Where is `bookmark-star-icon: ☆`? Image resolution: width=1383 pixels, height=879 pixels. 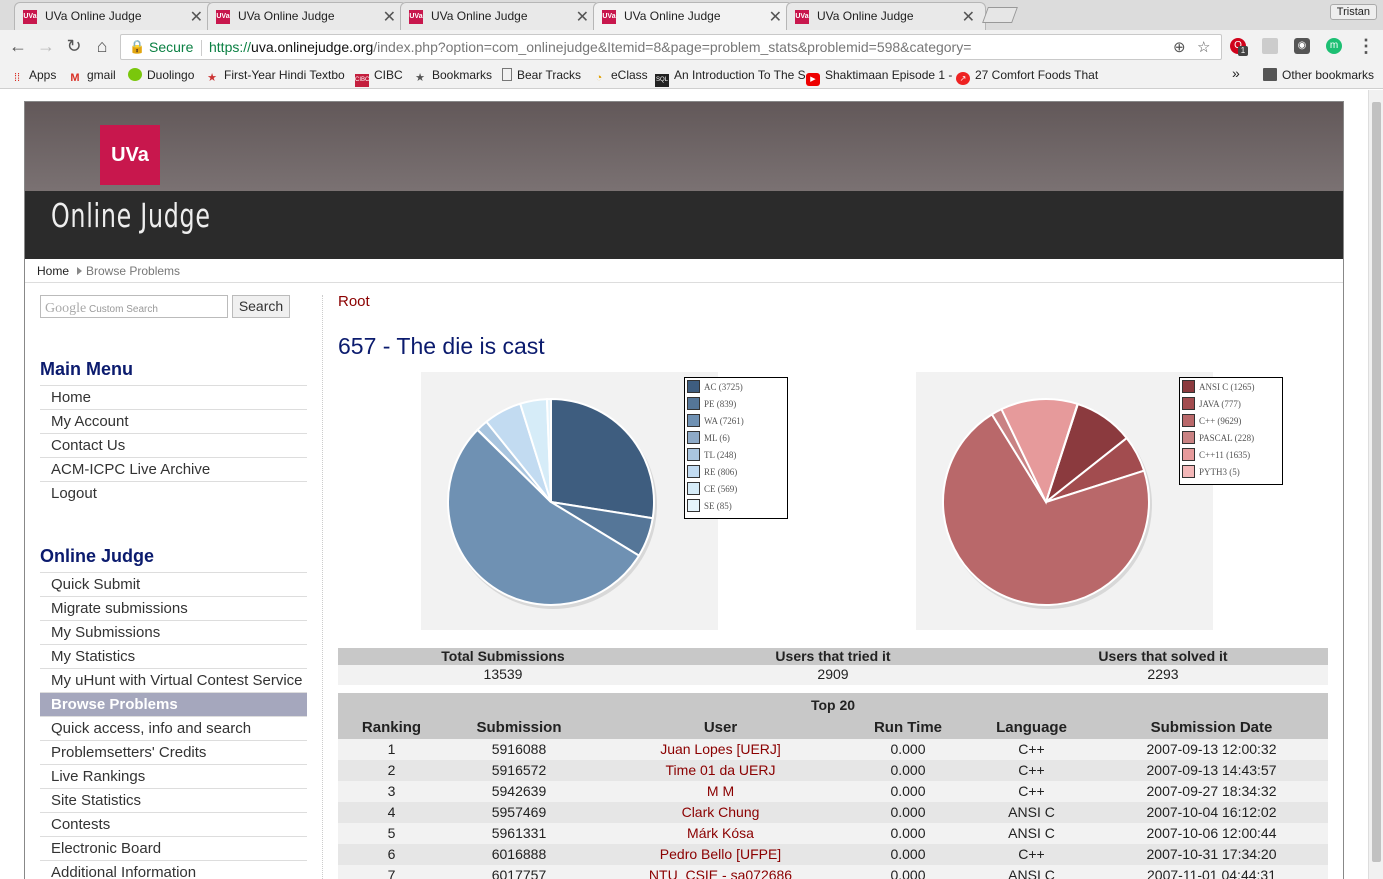 bookmark-star-icon: ☆ is located at coordinates (1203, 47).